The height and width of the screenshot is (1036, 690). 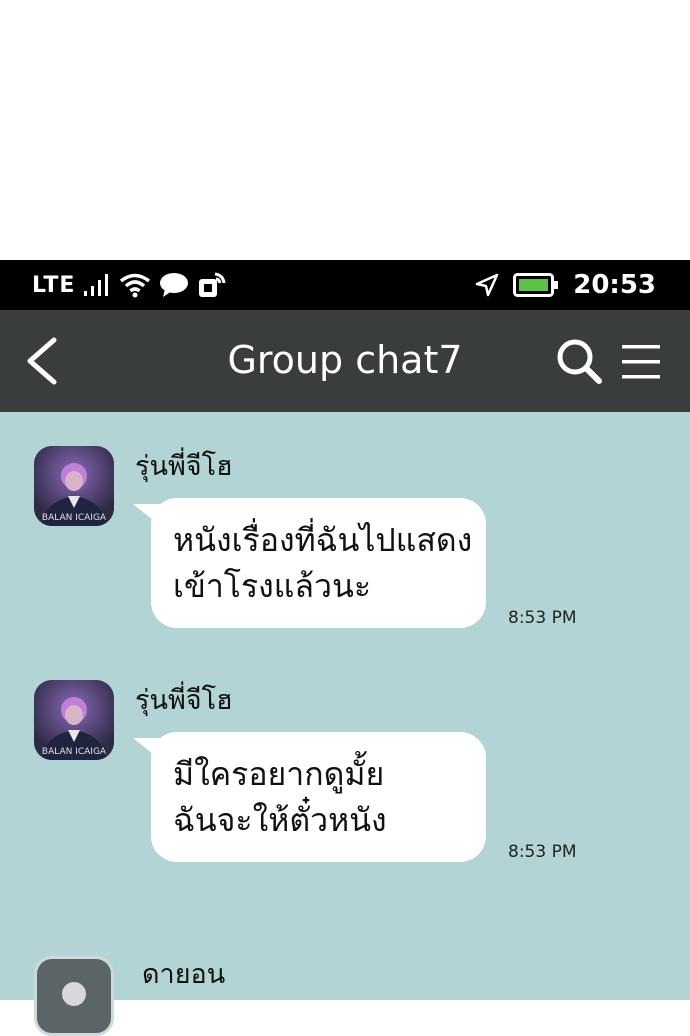 What do you see at coordinates (323, 540) in the screenshot?
I see `message-text-line: หนังเรื่องที่ฉันไปแสดง` at bounding box center [323, 540].